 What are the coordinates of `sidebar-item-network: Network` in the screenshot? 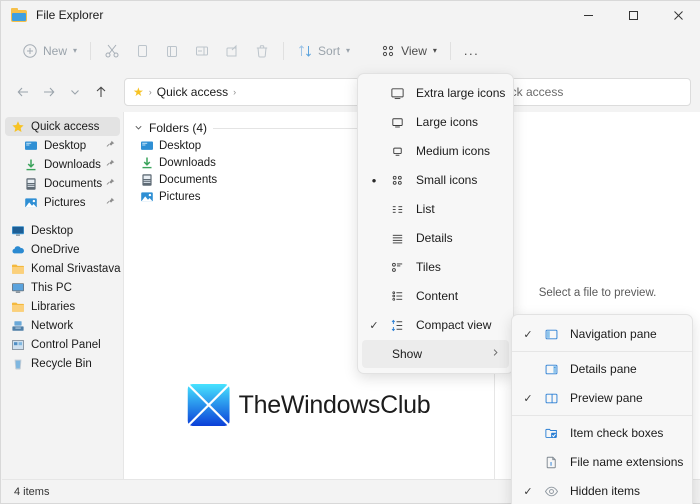 It's located at (62, 325).